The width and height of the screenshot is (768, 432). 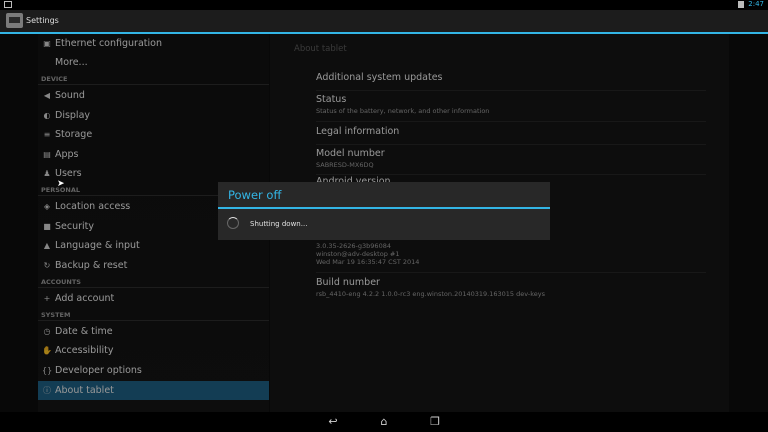 What do you see at coordinates (333, 422) in the screenshot?
I see `back-icon: ↩` at bounding box center [333, 422].